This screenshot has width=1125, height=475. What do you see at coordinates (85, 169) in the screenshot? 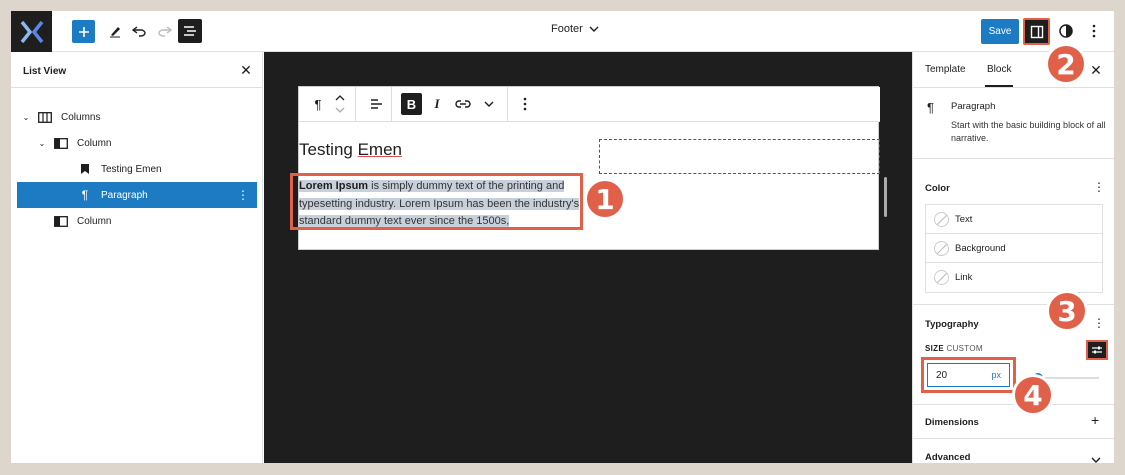
I see `bookmark-icon` at bounding box center [85, 169].